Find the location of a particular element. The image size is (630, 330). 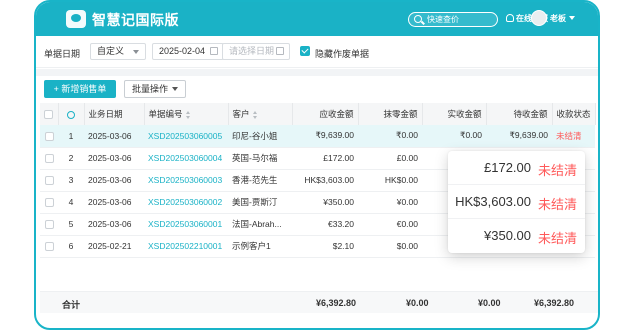

row-index: 1 is located at coordinates (71, 136).